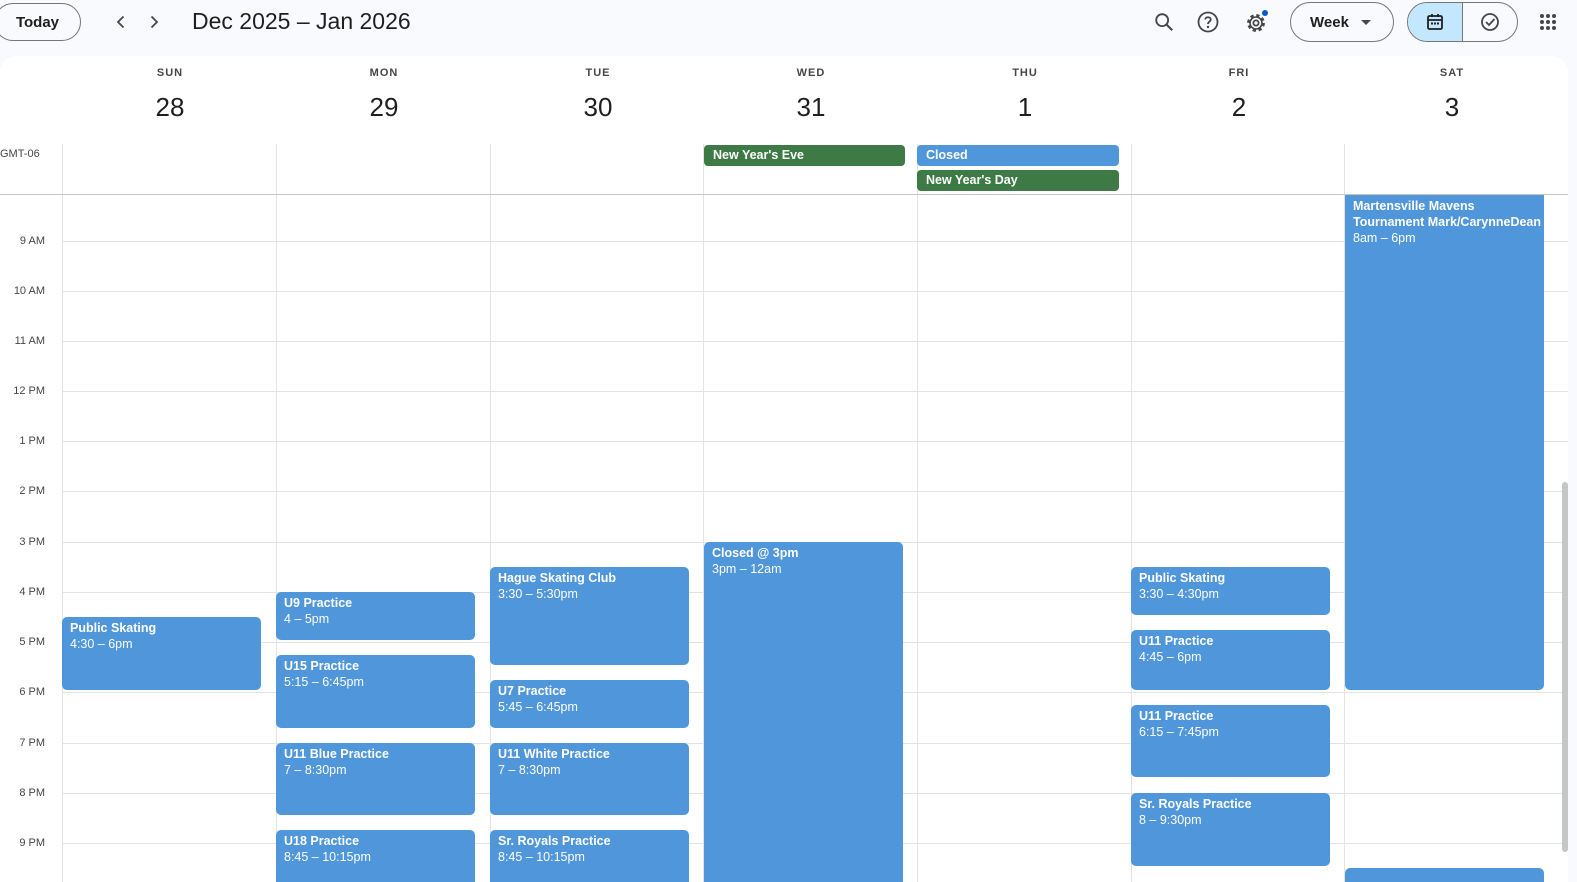 This screenshot has height=882, width=1577. What do you see at coordinates (1565, 667) in the screenshot?
I see `vertical-scrollbar` at bounding box center [1565, 667].